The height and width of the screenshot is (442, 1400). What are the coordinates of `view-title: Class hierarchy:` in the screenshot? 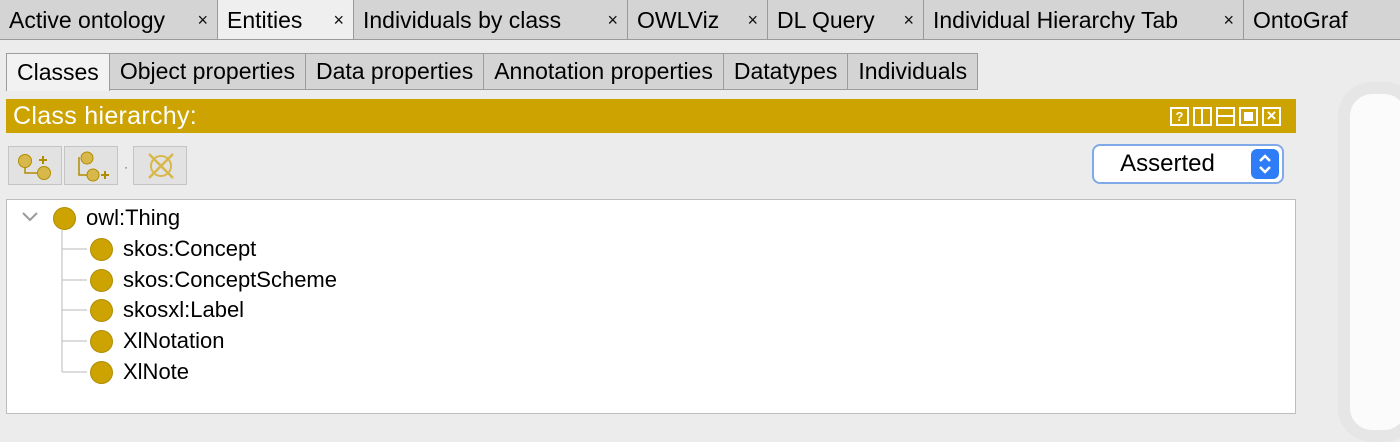 It's located at (105, 115).